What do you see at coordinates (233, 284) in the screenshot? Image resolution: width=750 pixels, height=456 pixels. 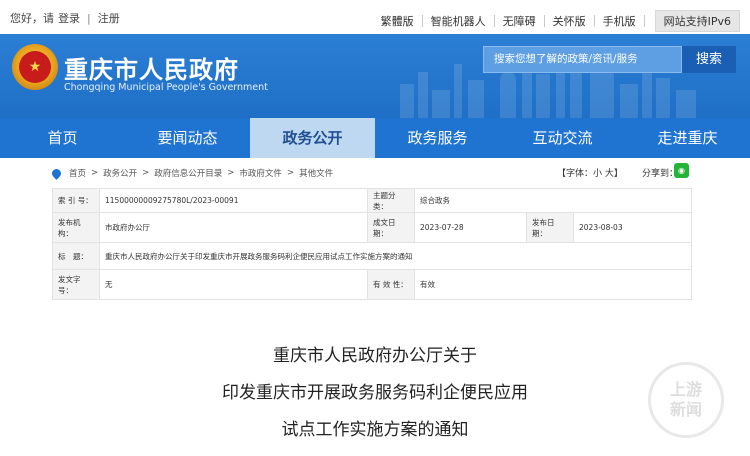 I see `doc-no-value: 无` at bounding box center [233, 284].